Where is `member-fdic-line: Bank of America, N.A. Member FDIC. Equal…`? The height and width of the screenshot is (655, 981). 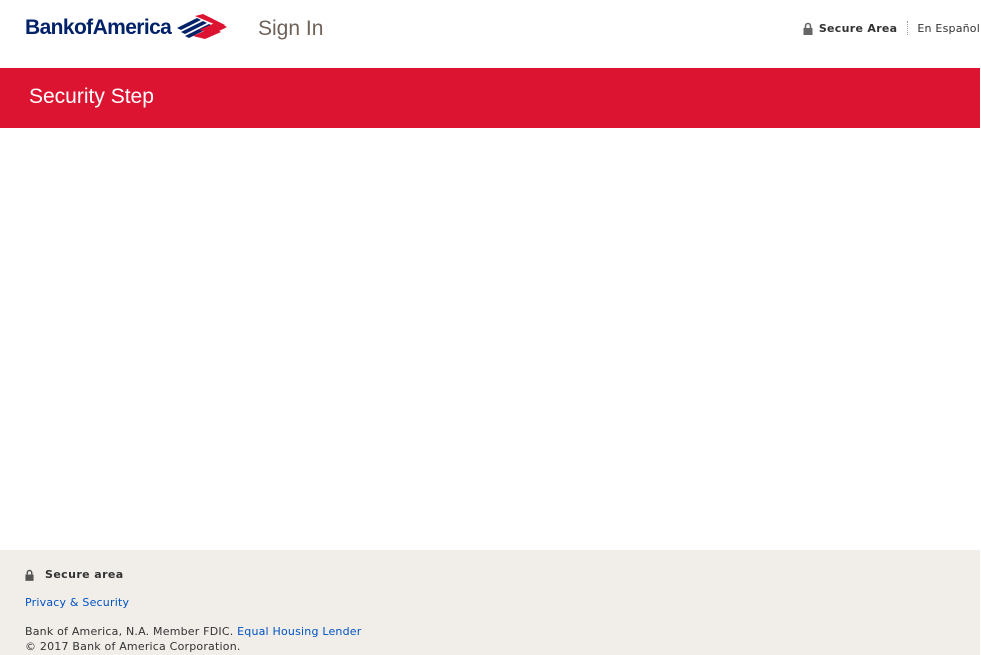 member-fdic-line: Bank of America, N.A. Member FDIC. Equal… is located at coordinates (193, 631).